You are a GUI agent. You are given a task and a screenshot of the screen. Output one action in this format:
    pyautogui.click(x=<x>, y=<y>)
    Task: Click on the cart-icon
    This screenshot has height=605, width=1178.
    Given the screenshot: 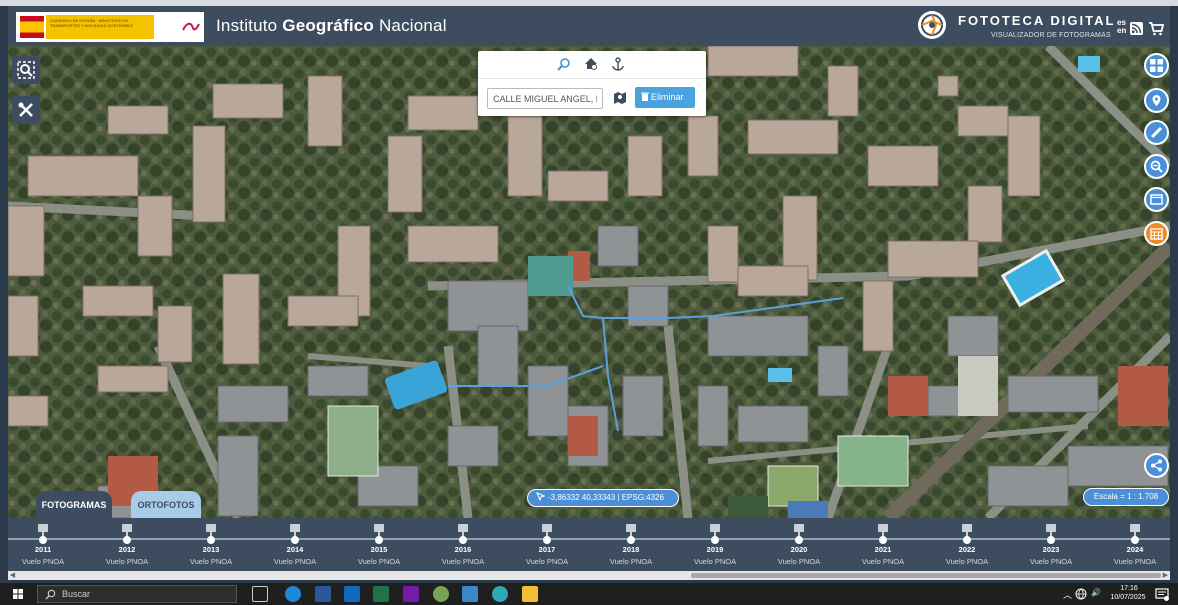 What is the action you would take?
    pyautogui.click(x=1156, y=28)
    